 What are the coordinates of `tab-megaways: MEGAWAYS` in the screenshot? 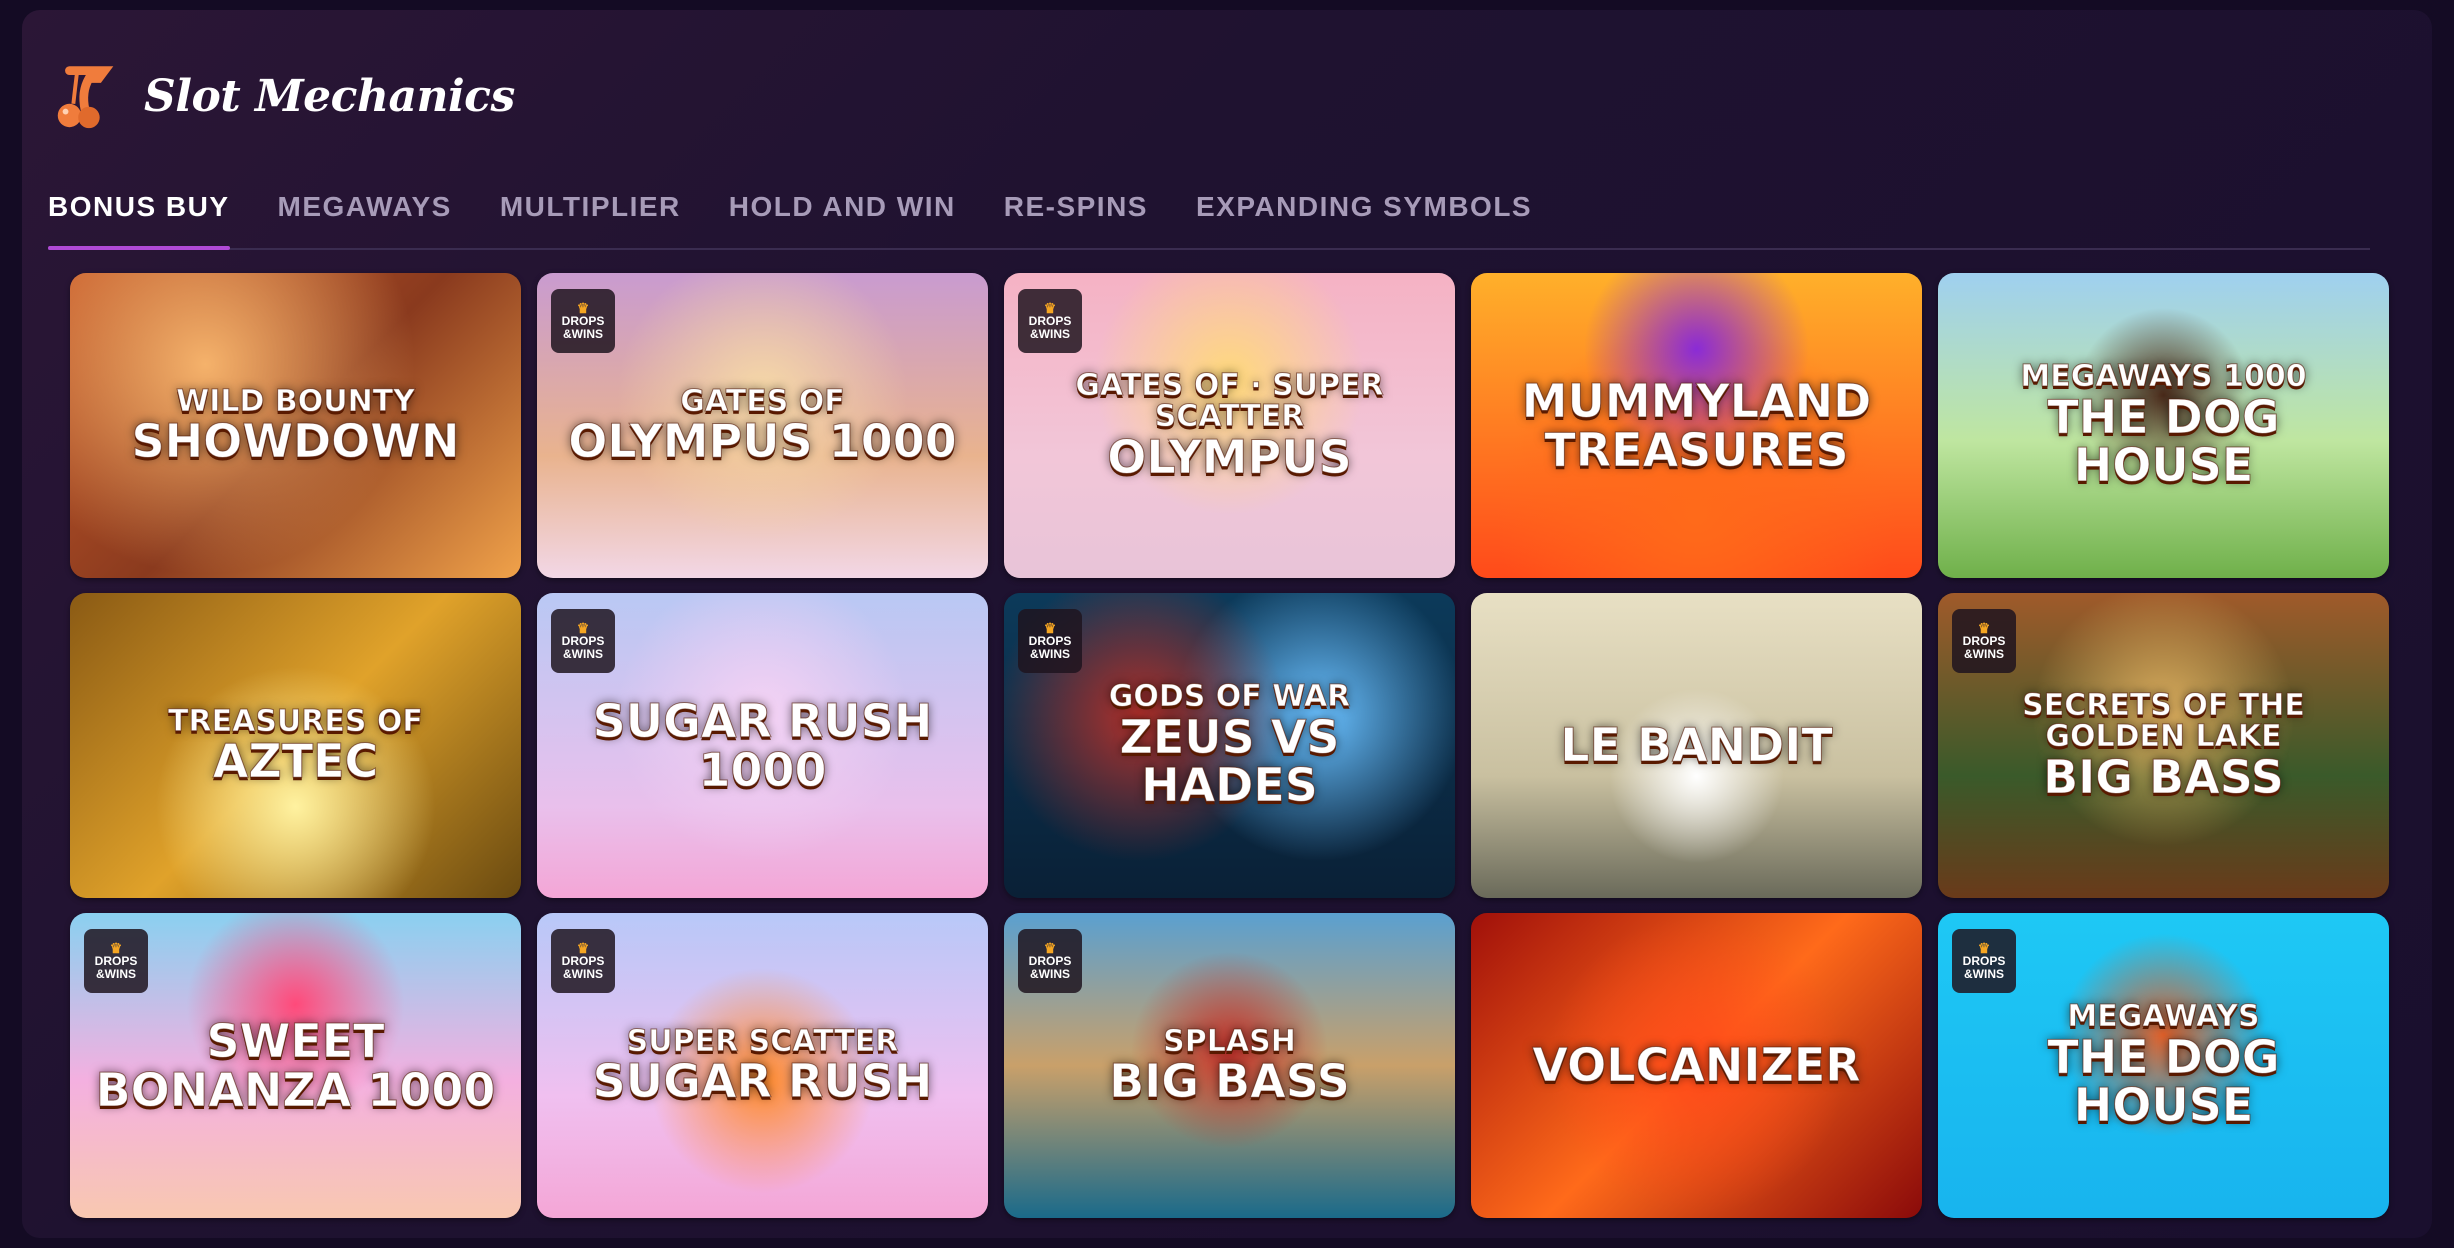 It's located at (365, 207).